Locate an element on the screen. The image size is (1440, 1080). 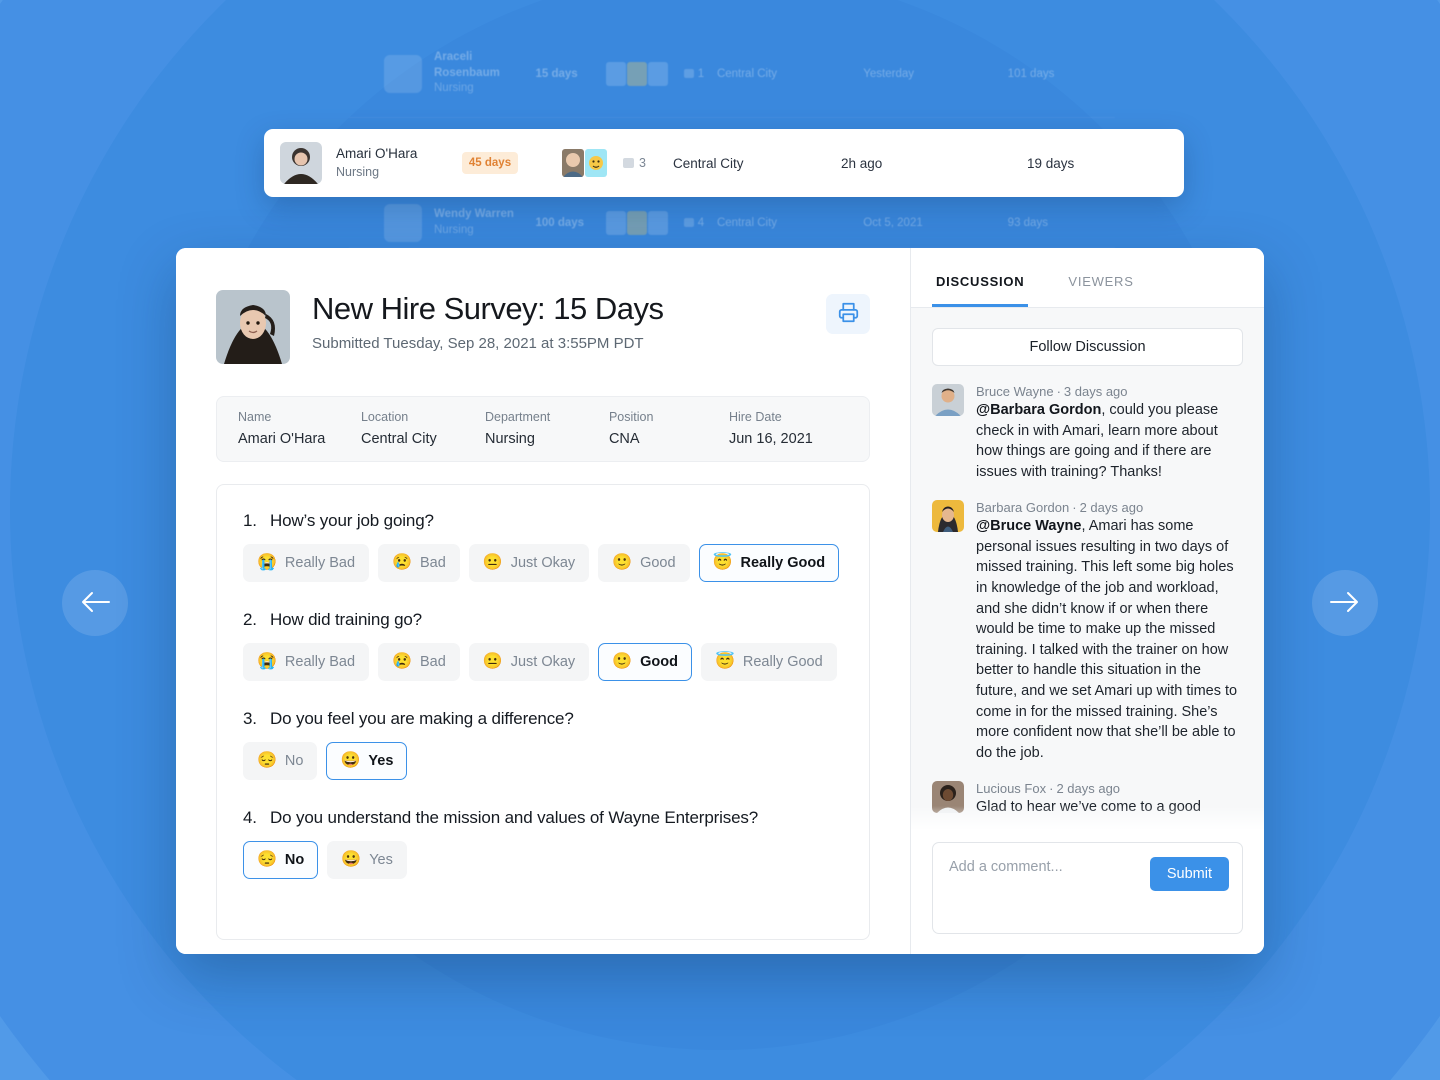
previous-button is located at coordinates (95, 603).